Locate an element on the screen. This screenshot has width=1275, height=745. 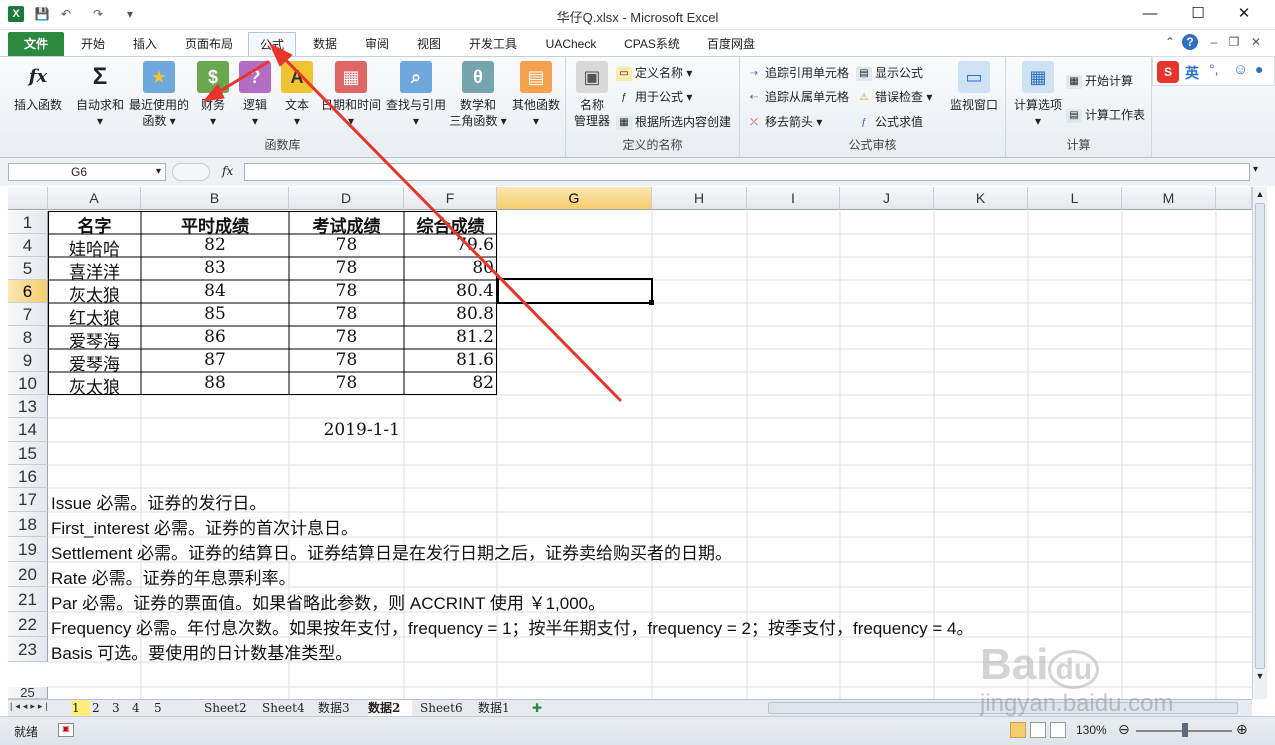
col-header-n is located at coordinates (1234, 198).